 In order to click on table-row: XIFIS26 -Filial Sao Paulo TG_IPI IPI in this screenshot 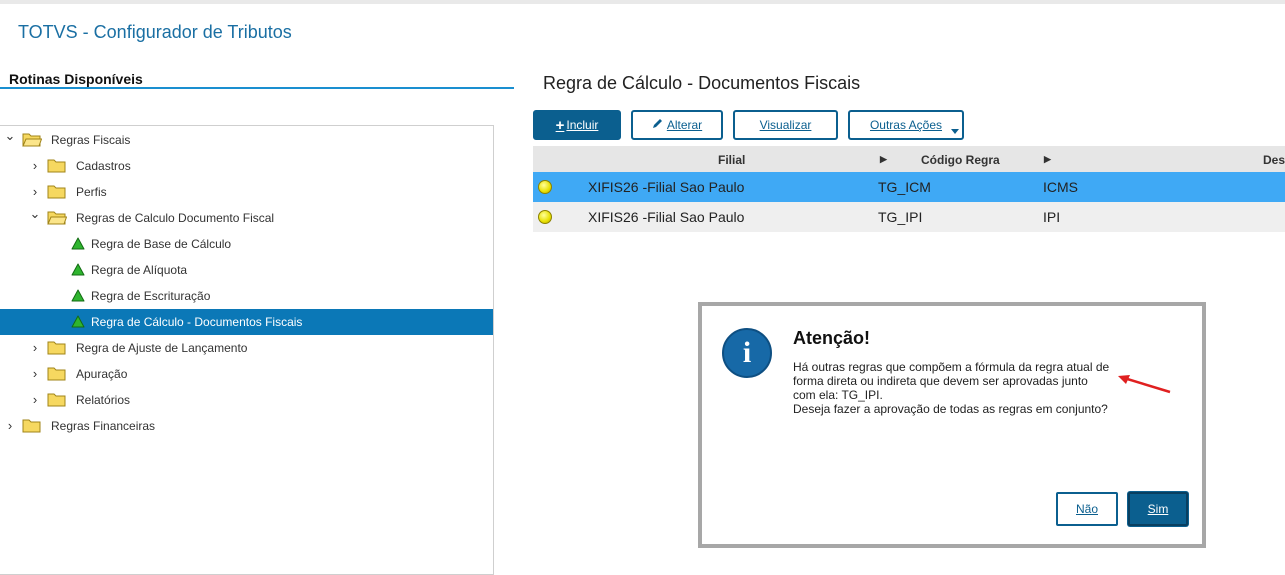, I will do `click(909, 217)`.